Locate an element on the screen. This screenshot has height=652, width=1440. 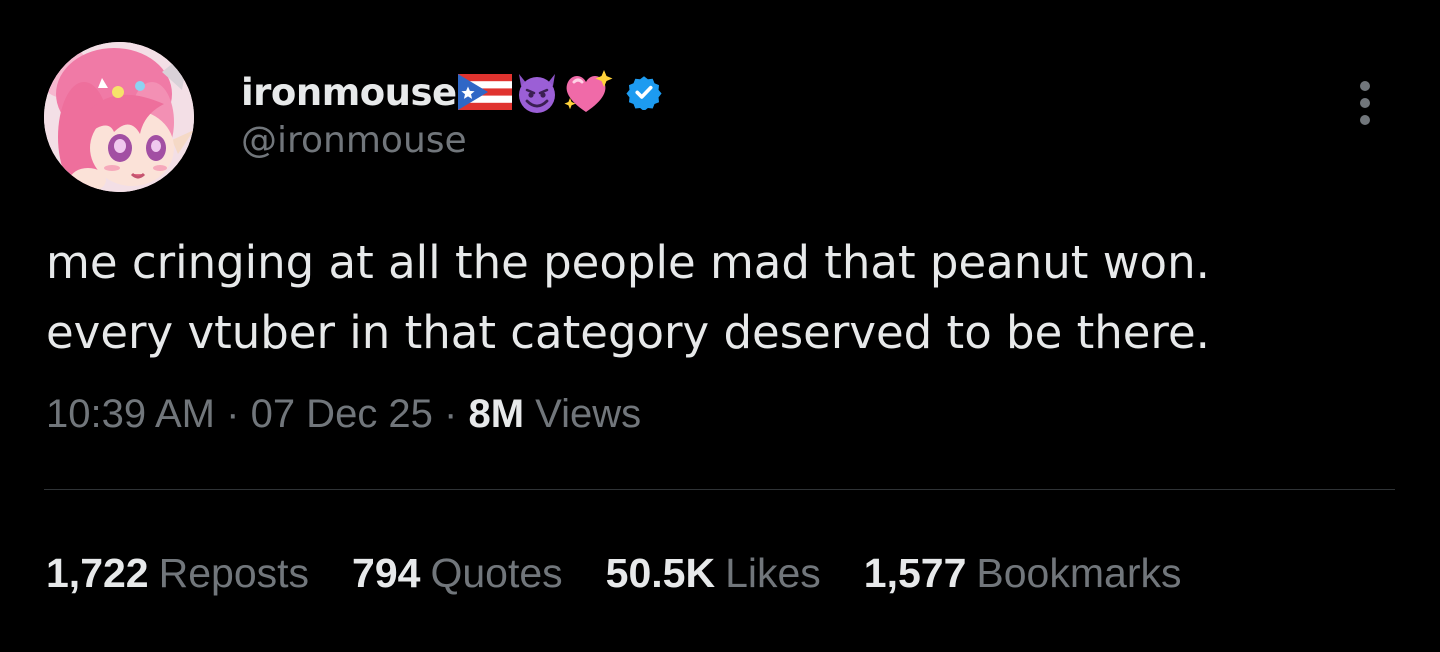
tweet-date: 07 Dec 25 is located at coordinates (342, 414).